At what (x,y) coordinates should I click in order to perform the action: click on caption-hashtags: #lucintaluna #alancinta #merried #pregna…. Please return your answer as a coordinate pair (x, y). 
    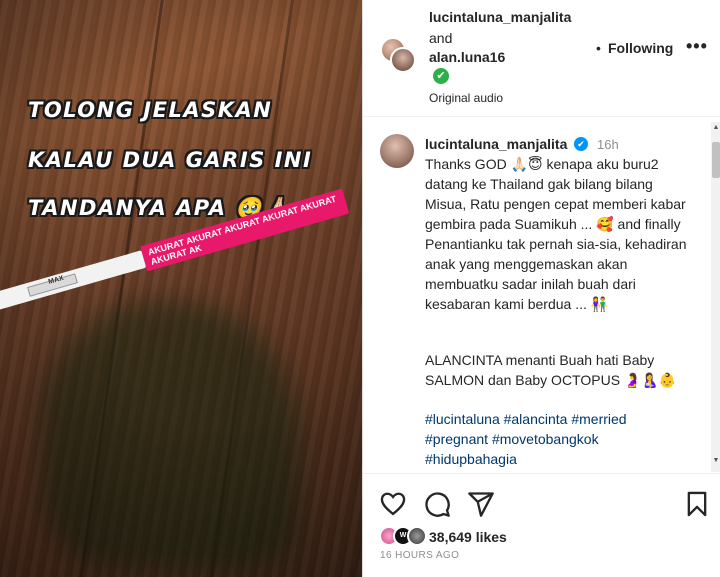
    Looking at the image, I should click on (558, 439).